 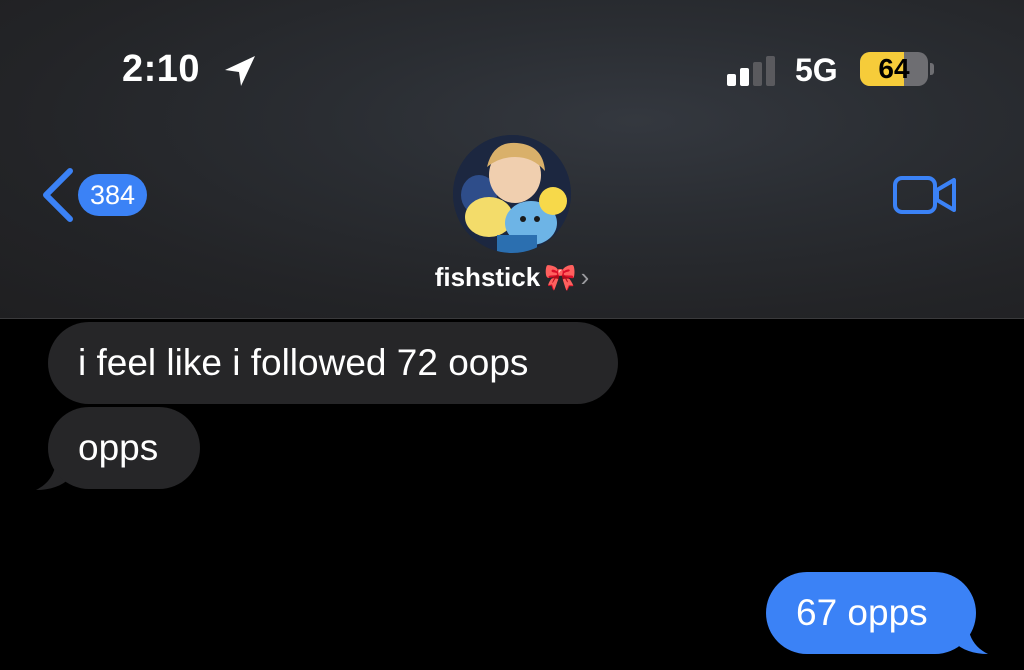 I want to click on message-bubble-received: opps, so click(x=124, y=448).